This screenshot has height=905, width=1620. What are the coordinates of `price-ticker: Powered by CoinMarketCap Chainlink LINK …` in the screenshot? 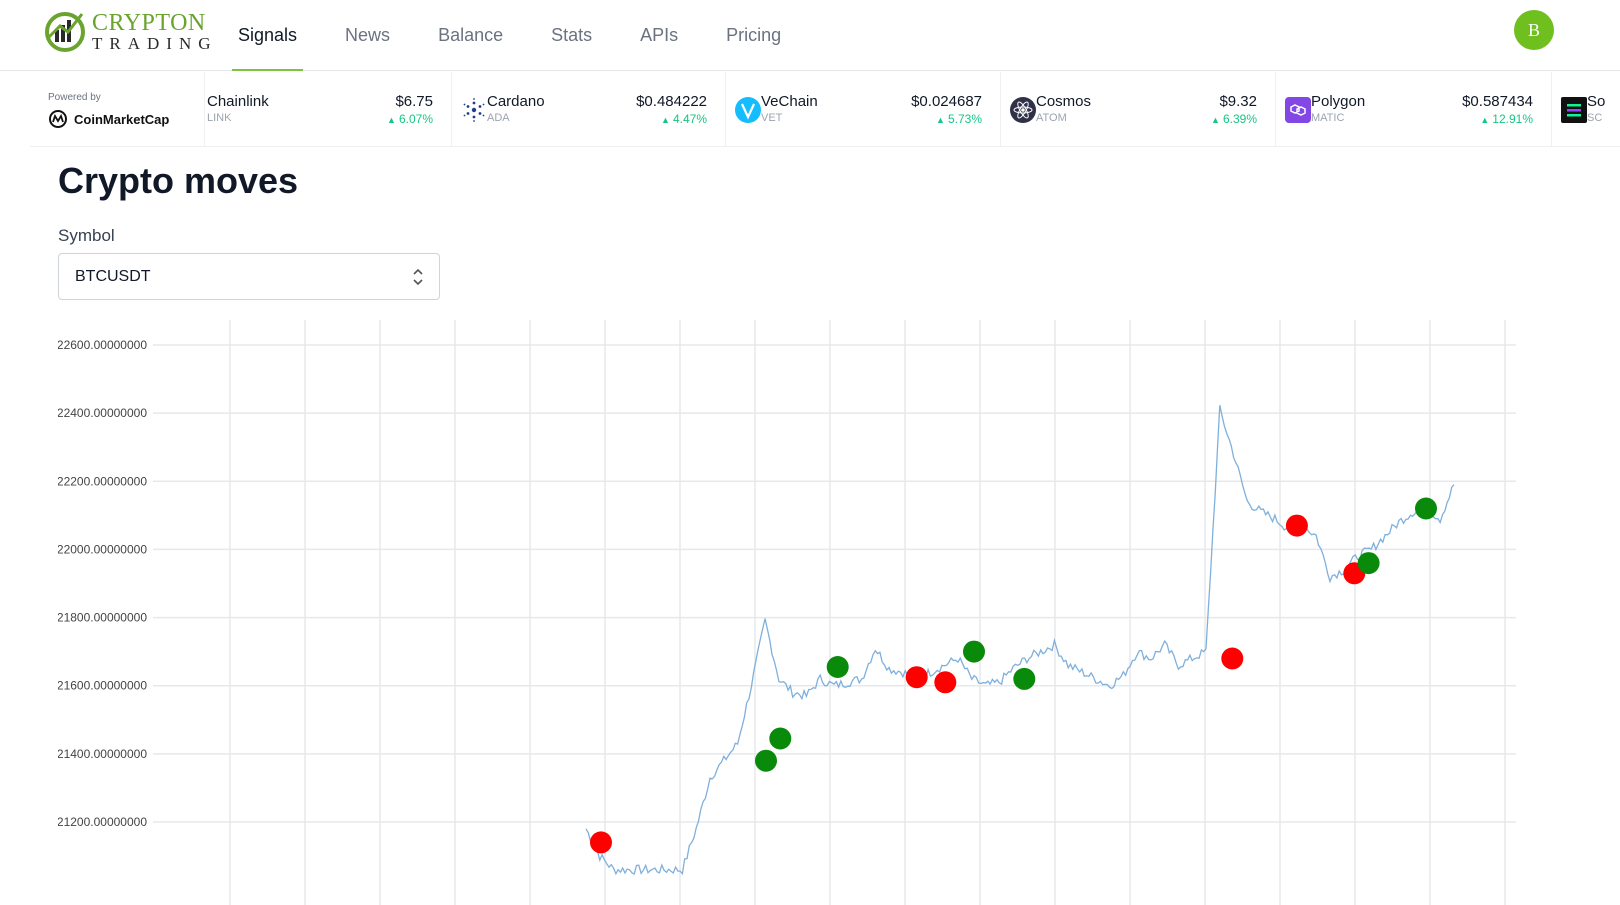 It's located at (825, 109).